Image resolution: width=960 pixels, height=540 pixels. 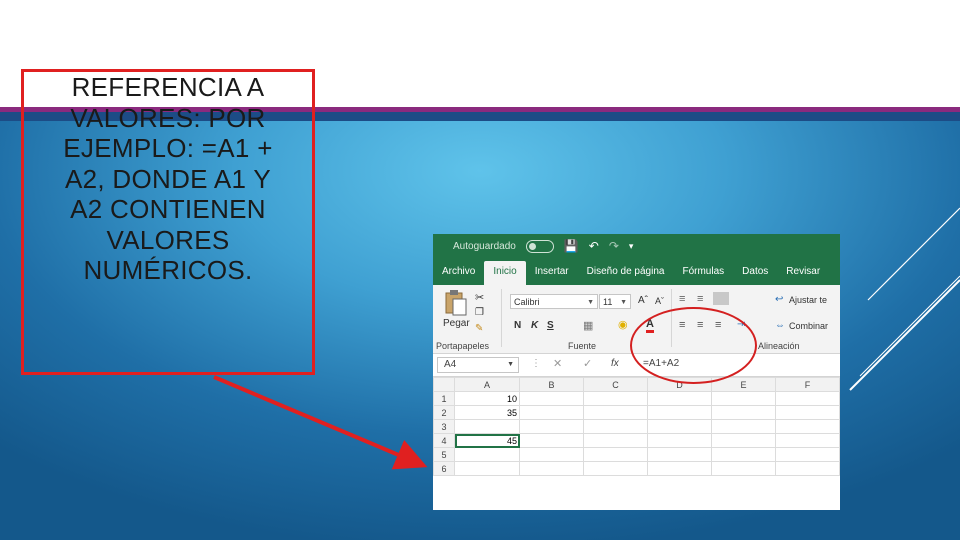 What do you see at coordinates (505, 273) in the screenshot?
I see `tab-inicio: Inicio` at bounding box center [505, 273].